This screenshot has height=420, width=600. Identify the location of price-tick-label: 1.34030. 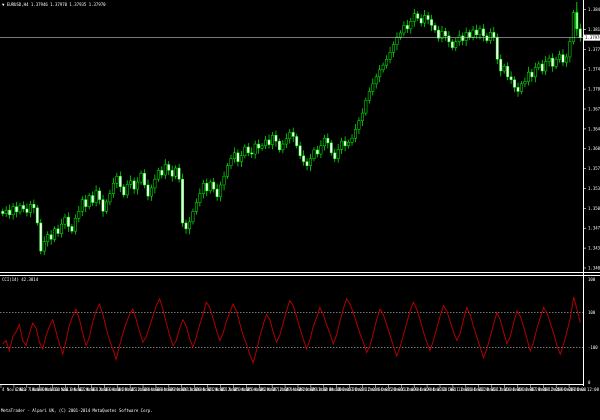
(594, 268).